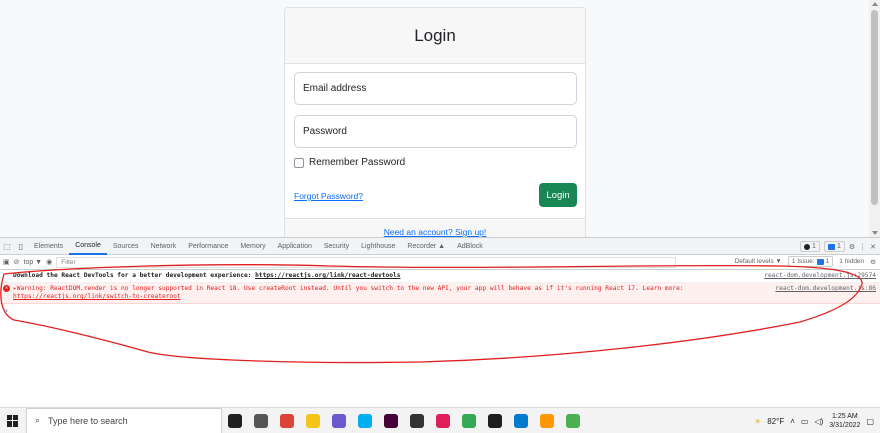  I want to click on task-view-icon, so click(261, 420).